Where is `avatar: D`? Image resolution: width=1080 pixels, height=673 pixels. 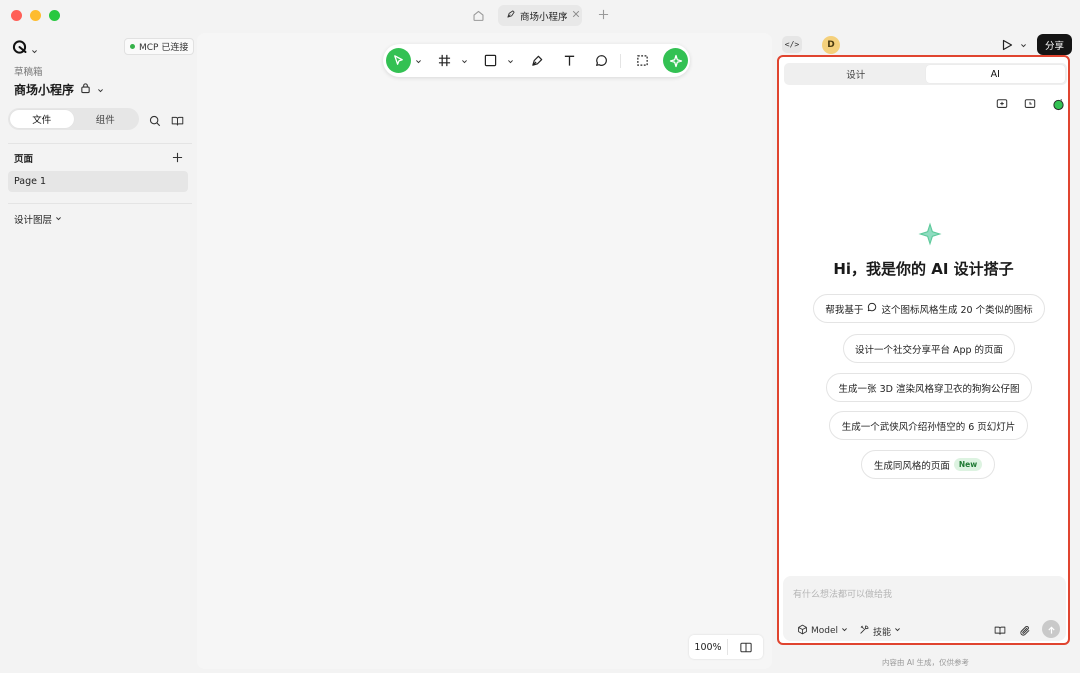
avatar: D is located at coordinates (831, 45).